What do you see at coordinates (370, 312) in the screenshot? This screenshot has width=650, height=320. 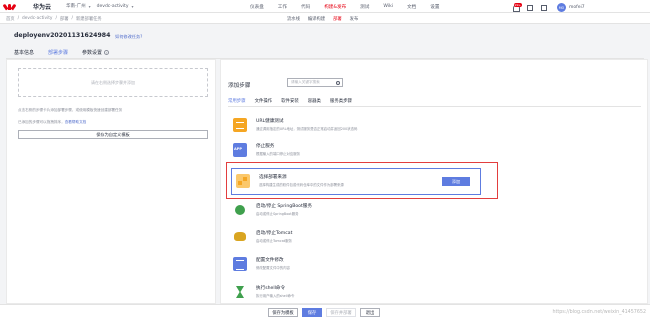 I see `exit-button: 退出` at bounding box center [370, 312].